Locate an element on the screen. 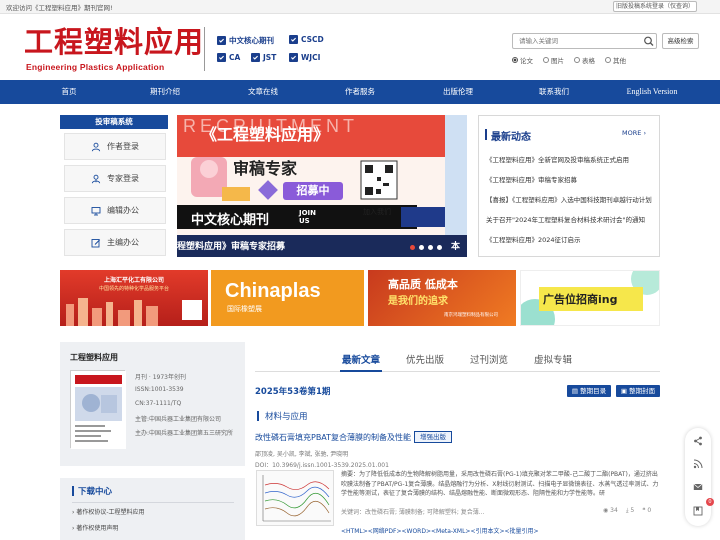  quote-icon: ❝ is located at coordinates (644, 510).